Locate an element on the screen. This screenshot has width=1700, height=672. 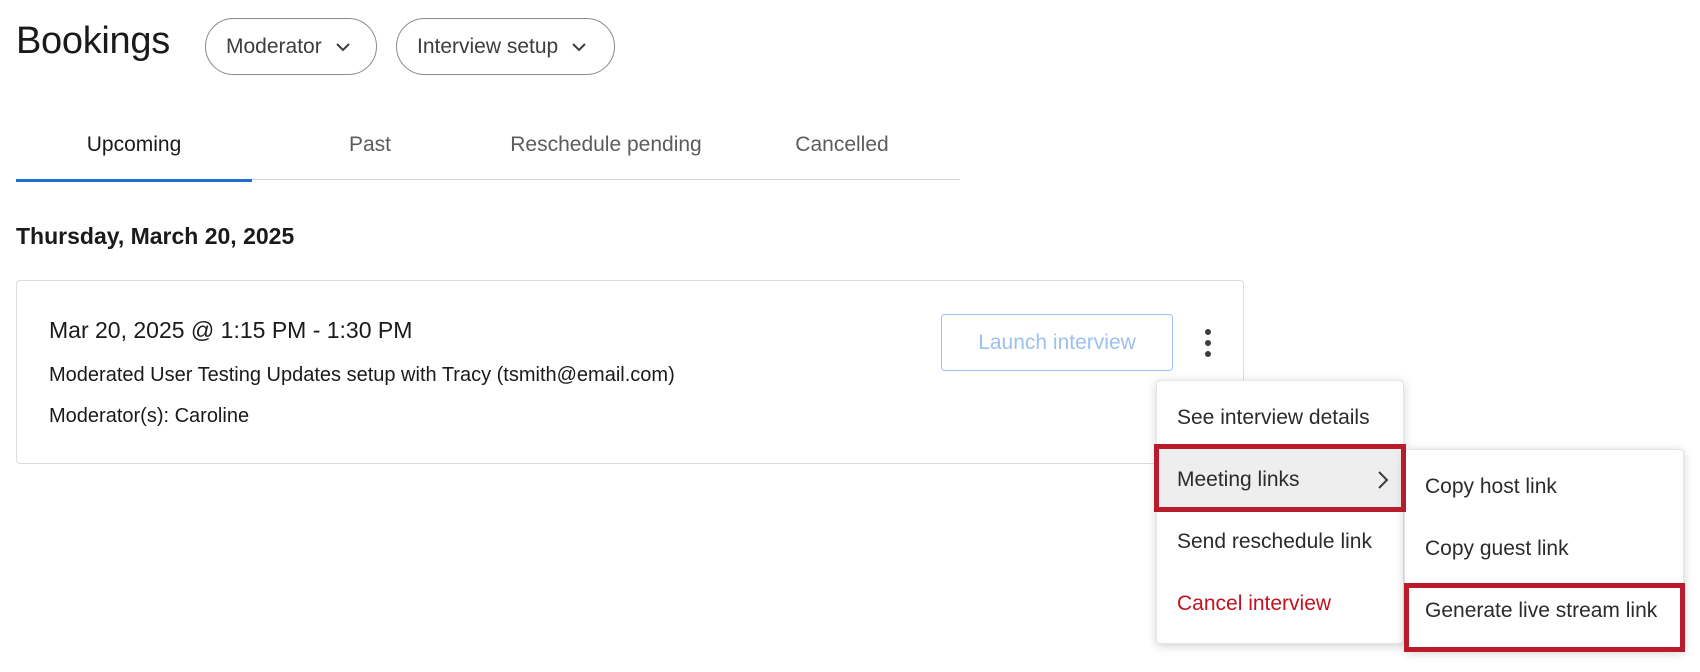
tab-past: Past is located at coordinates (370, 145).